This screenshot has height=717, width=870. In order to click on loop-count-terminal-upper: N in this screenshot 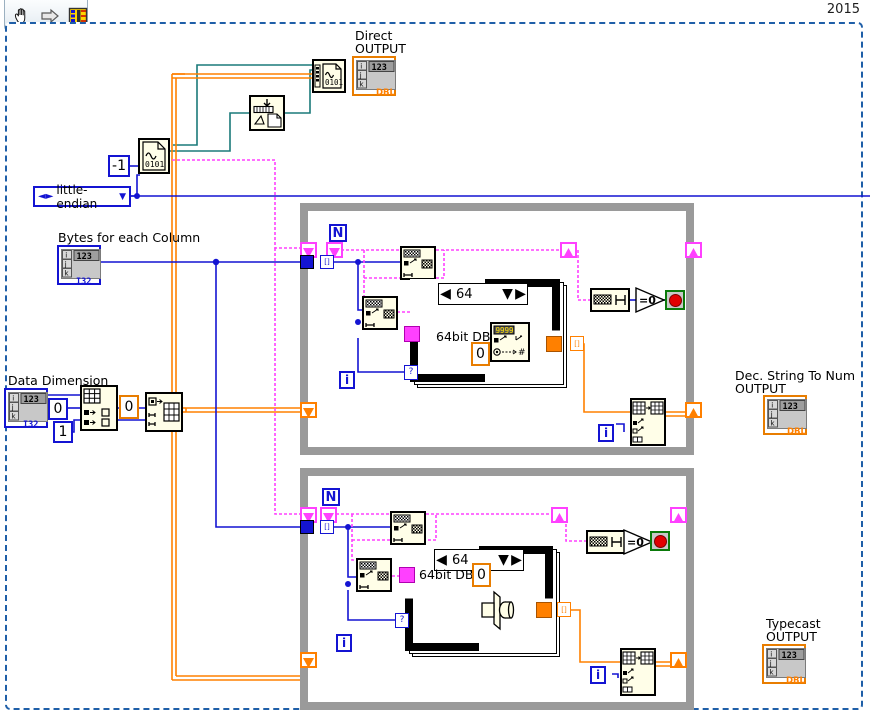, I will do `click(338, 233)`.